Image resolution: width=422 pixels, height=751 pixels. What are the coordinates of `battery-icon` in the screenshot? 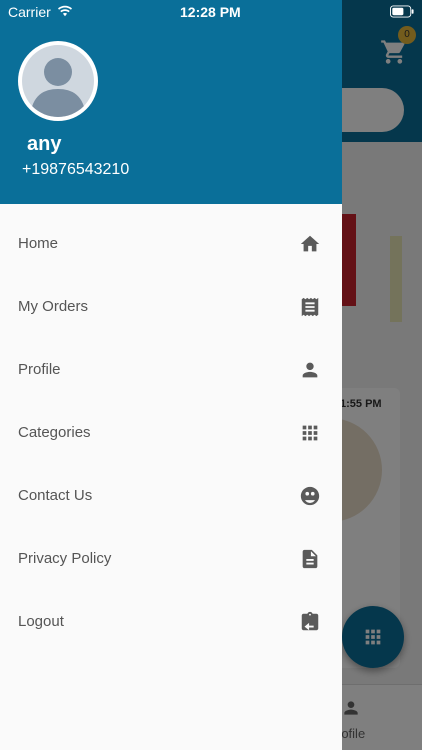 It's located at (402, 11).